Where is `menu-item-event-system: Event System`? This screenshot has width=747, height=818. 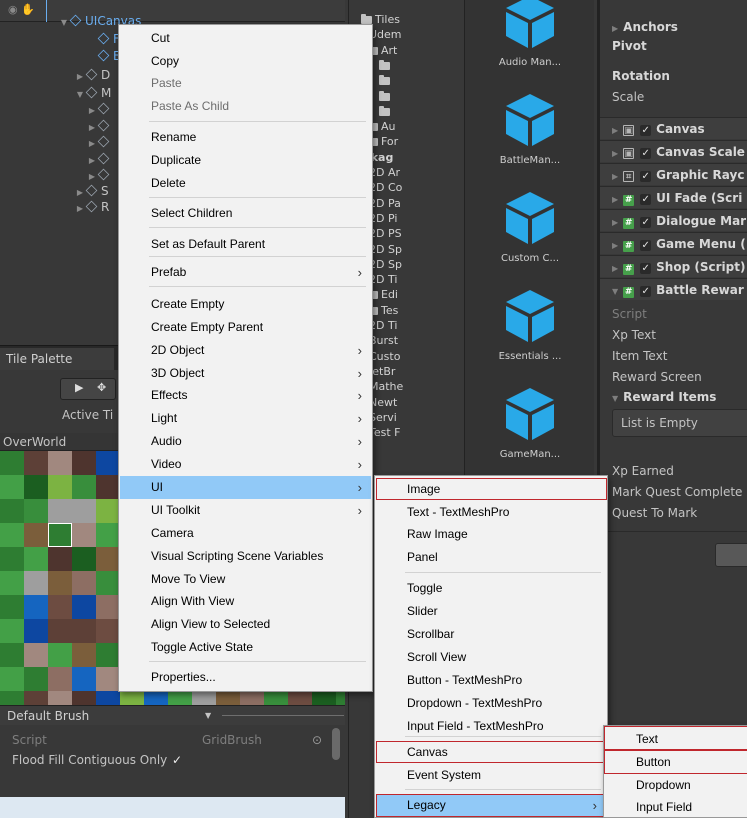 menu-item-event-system: Event System is located at coordinates (491, 775).